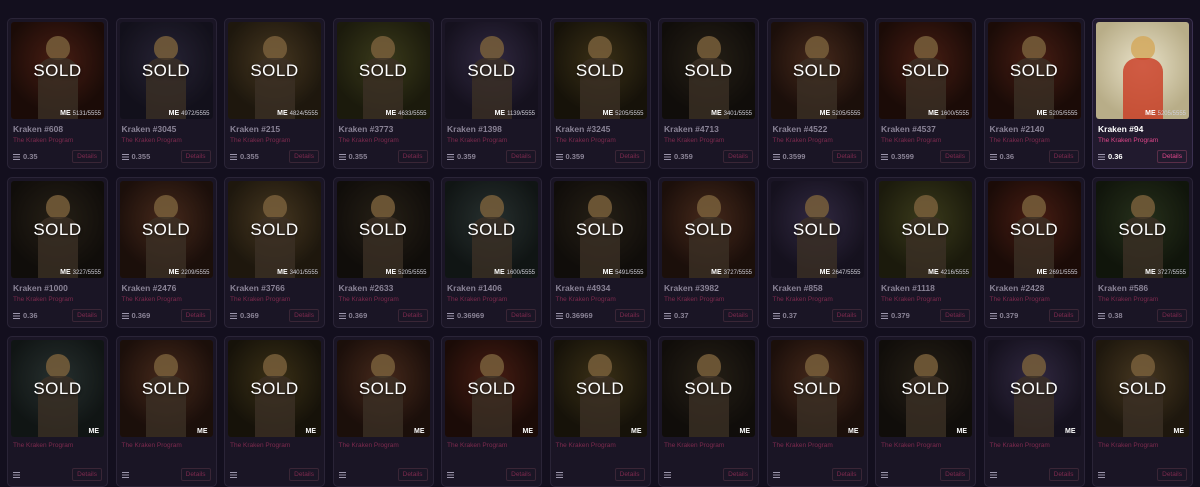 Image resolution: width=1200 pixels, height=487 pixels. What do you see at coordinates (57, 70) in the screenshot?
I see `nft-image: SOLD ME 5131/5555` at bounding box center [57, 70].